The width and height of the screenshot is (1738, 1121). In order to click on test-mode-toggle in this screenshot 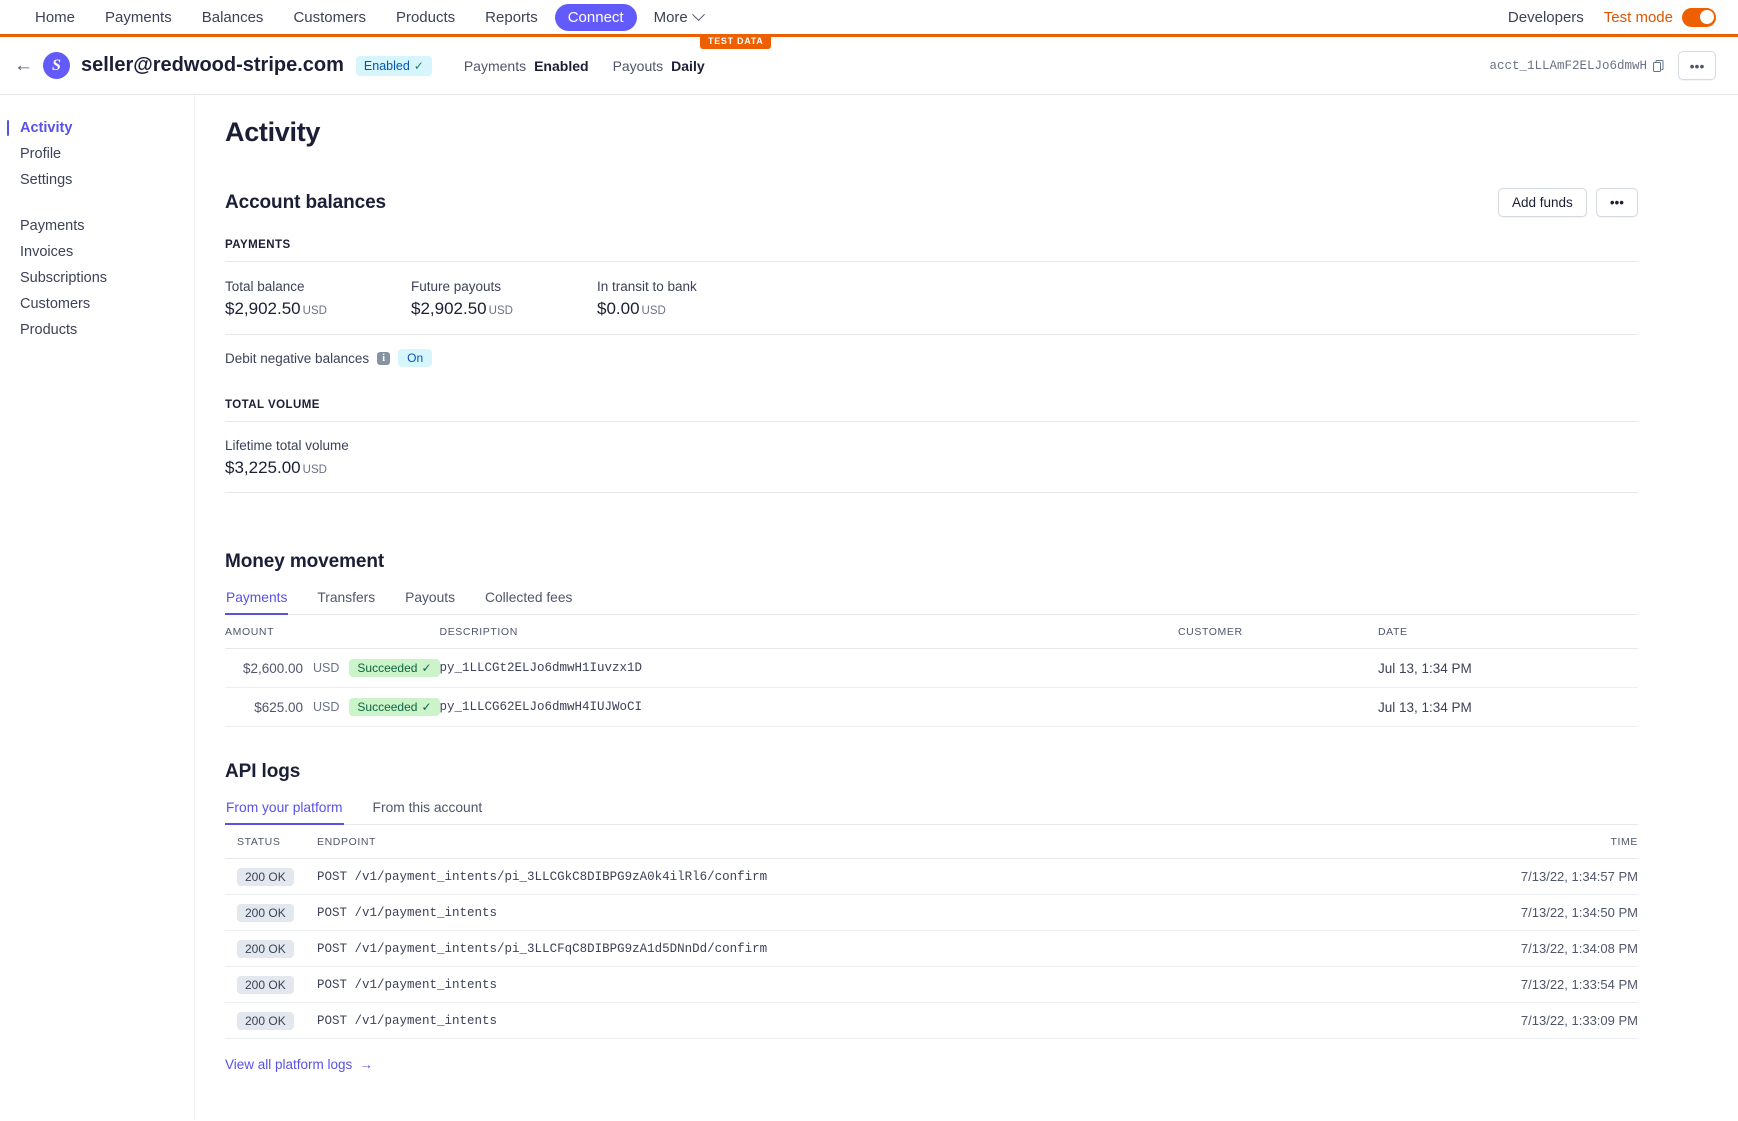, I will do `click(1699, 17)`.